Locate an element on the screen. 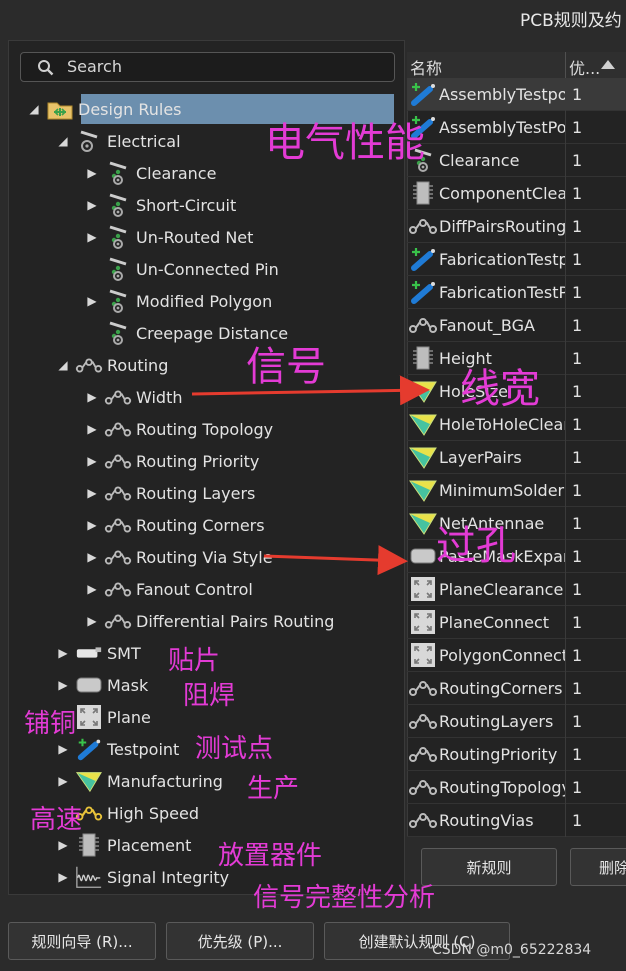 This screenshot has height=971, width=626. tree-item-routing-topology: ▶ Routing Topology is located at coordinates (179, 429).